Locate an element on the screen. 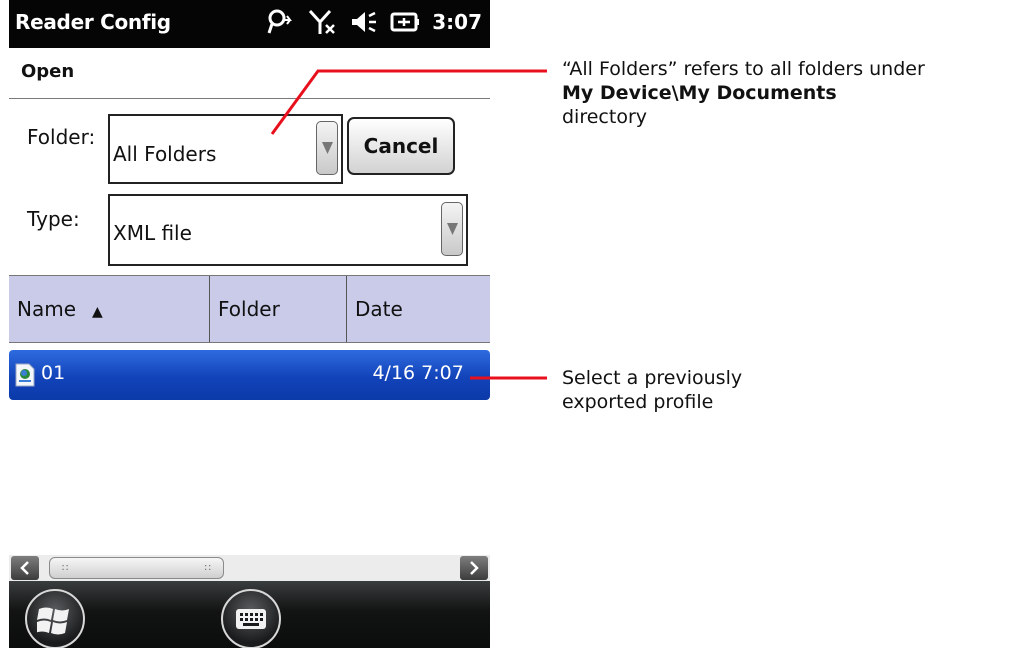 The height and width of the screenshot is (648, 1019). folder-callout-line2: My Device\My Documents is located at coordinates (787, 93).